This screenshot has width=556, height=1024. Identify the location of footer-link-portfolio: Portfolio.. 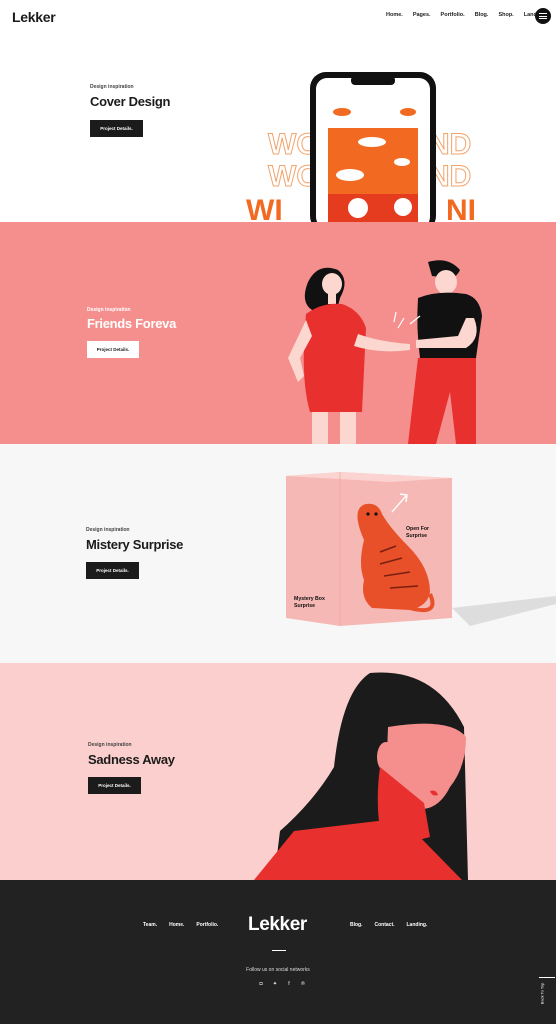
(207, 925).